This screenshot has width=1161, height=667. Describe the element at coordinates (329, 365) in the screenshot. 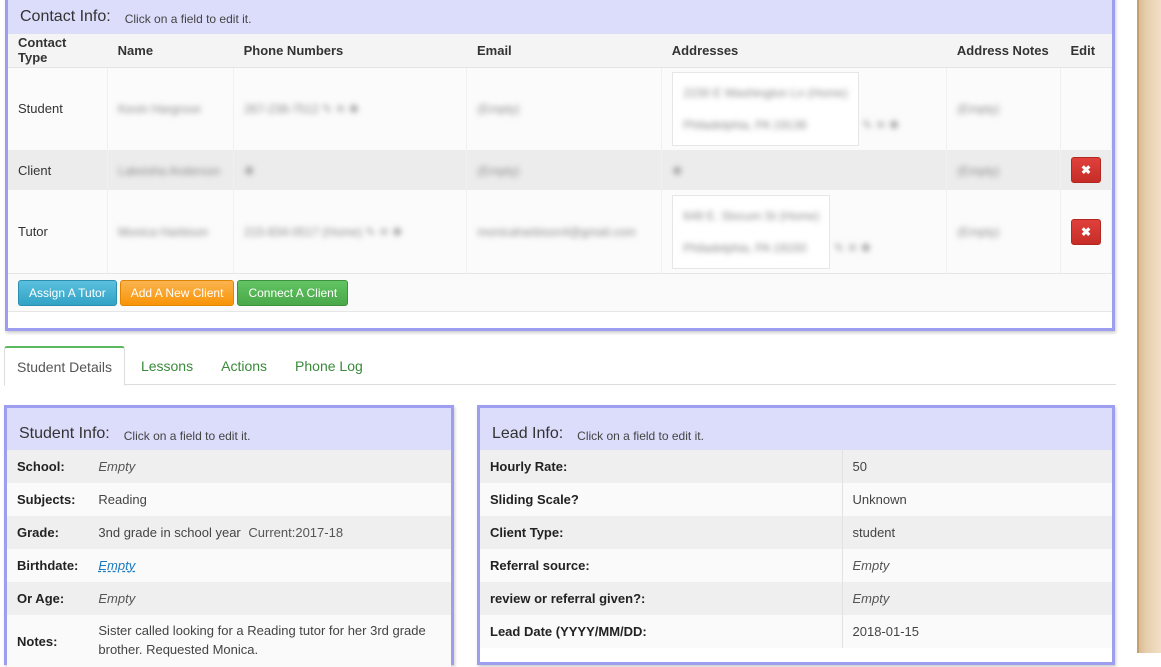

I see `tab-phone-log: Phone Log` at that location.